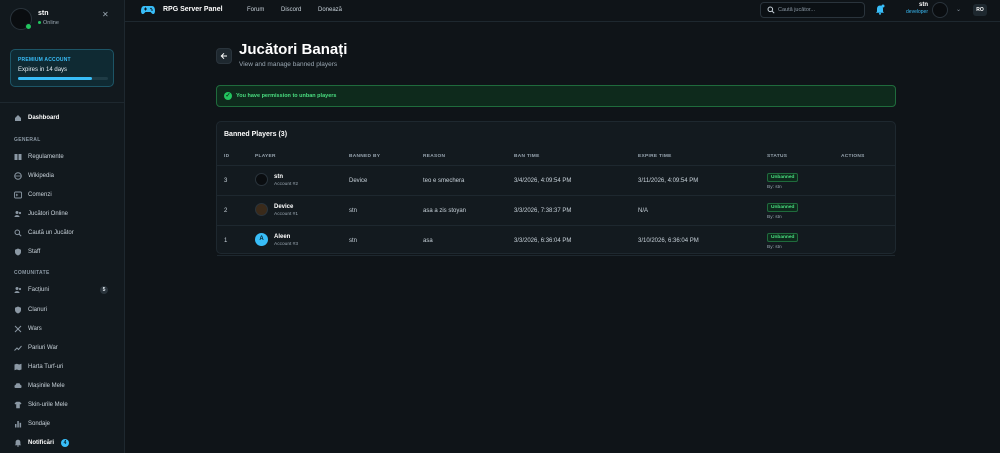  What do you see at coordinates (43, 13) in the screenshot?
I see `sidebar-user-name: stn` at bounding box center [43, 13].